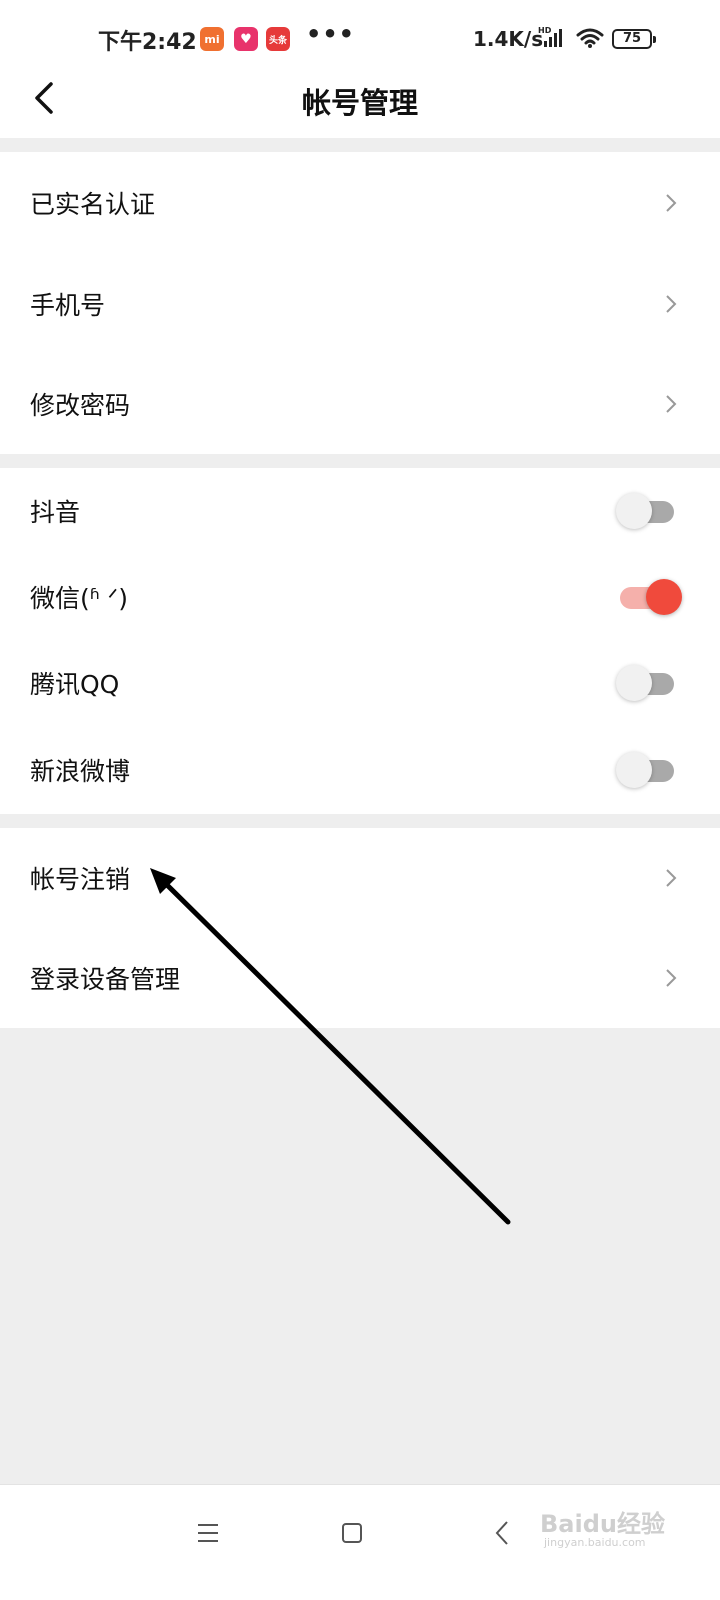 This screenshot has height=1600, width=720. I want to click on baidu-watermark: Baidu经验, so click(602, 1524).